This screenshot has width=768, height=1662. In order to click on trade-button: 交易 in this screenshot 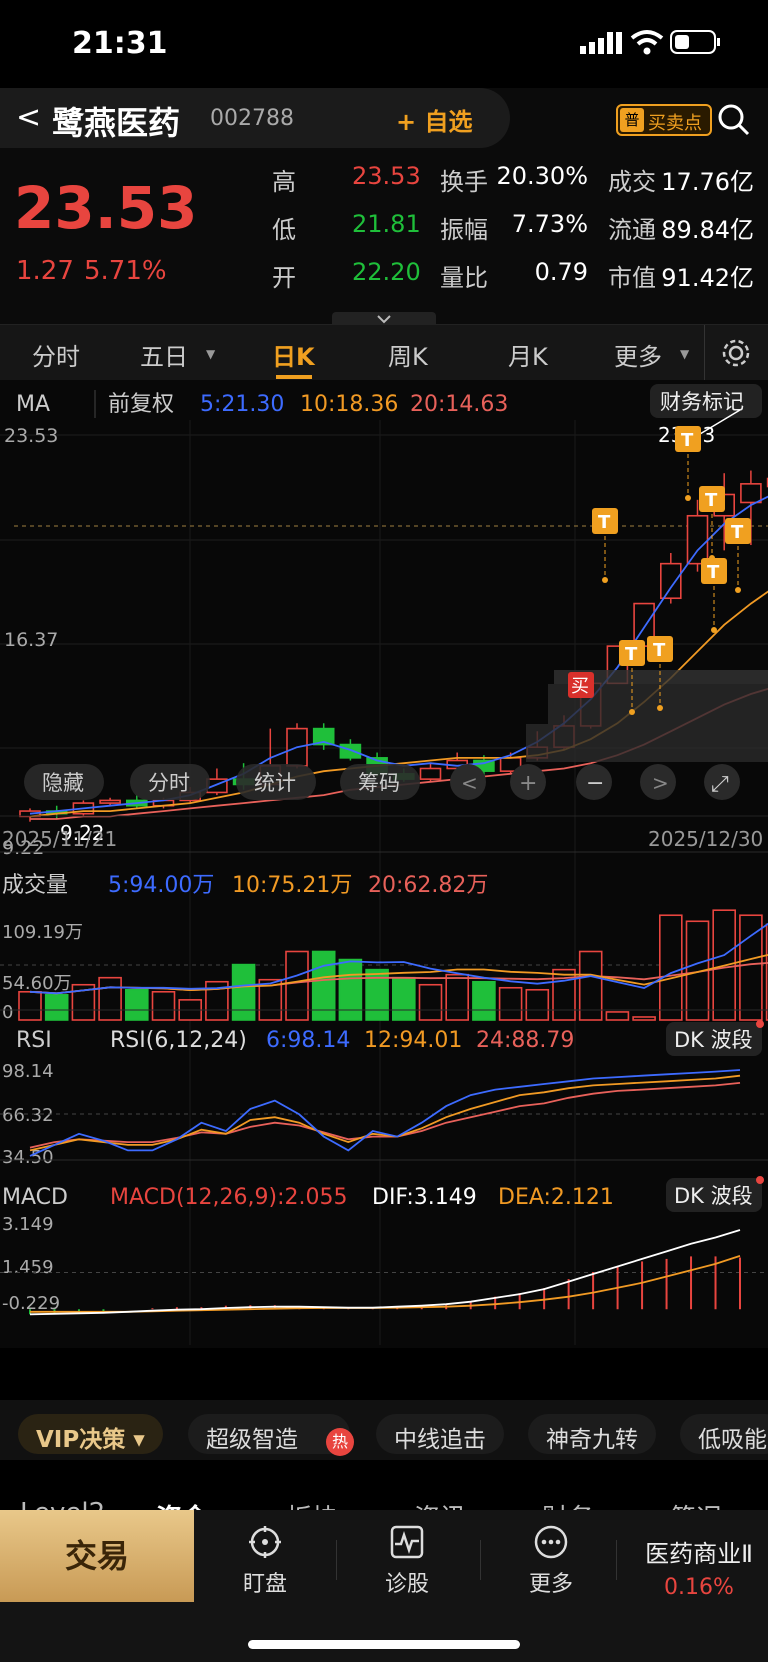, I will do `click(97, 1556)`.